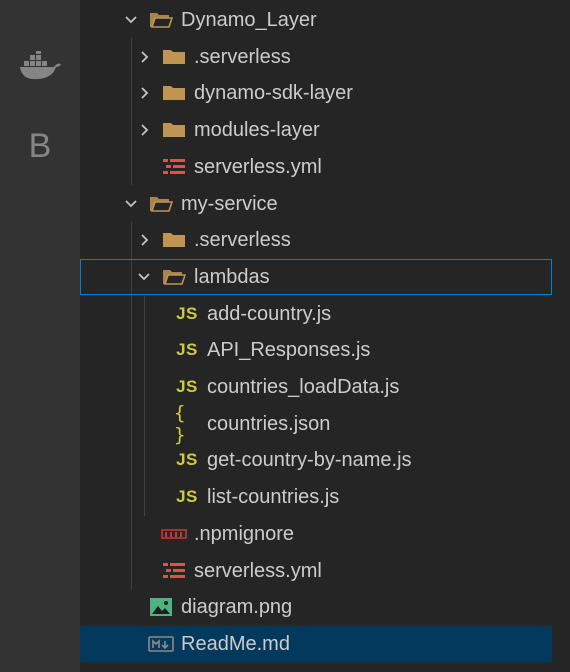  I want to click on tree-item-add-country-js: JS add-country.js, so click(316, 314).